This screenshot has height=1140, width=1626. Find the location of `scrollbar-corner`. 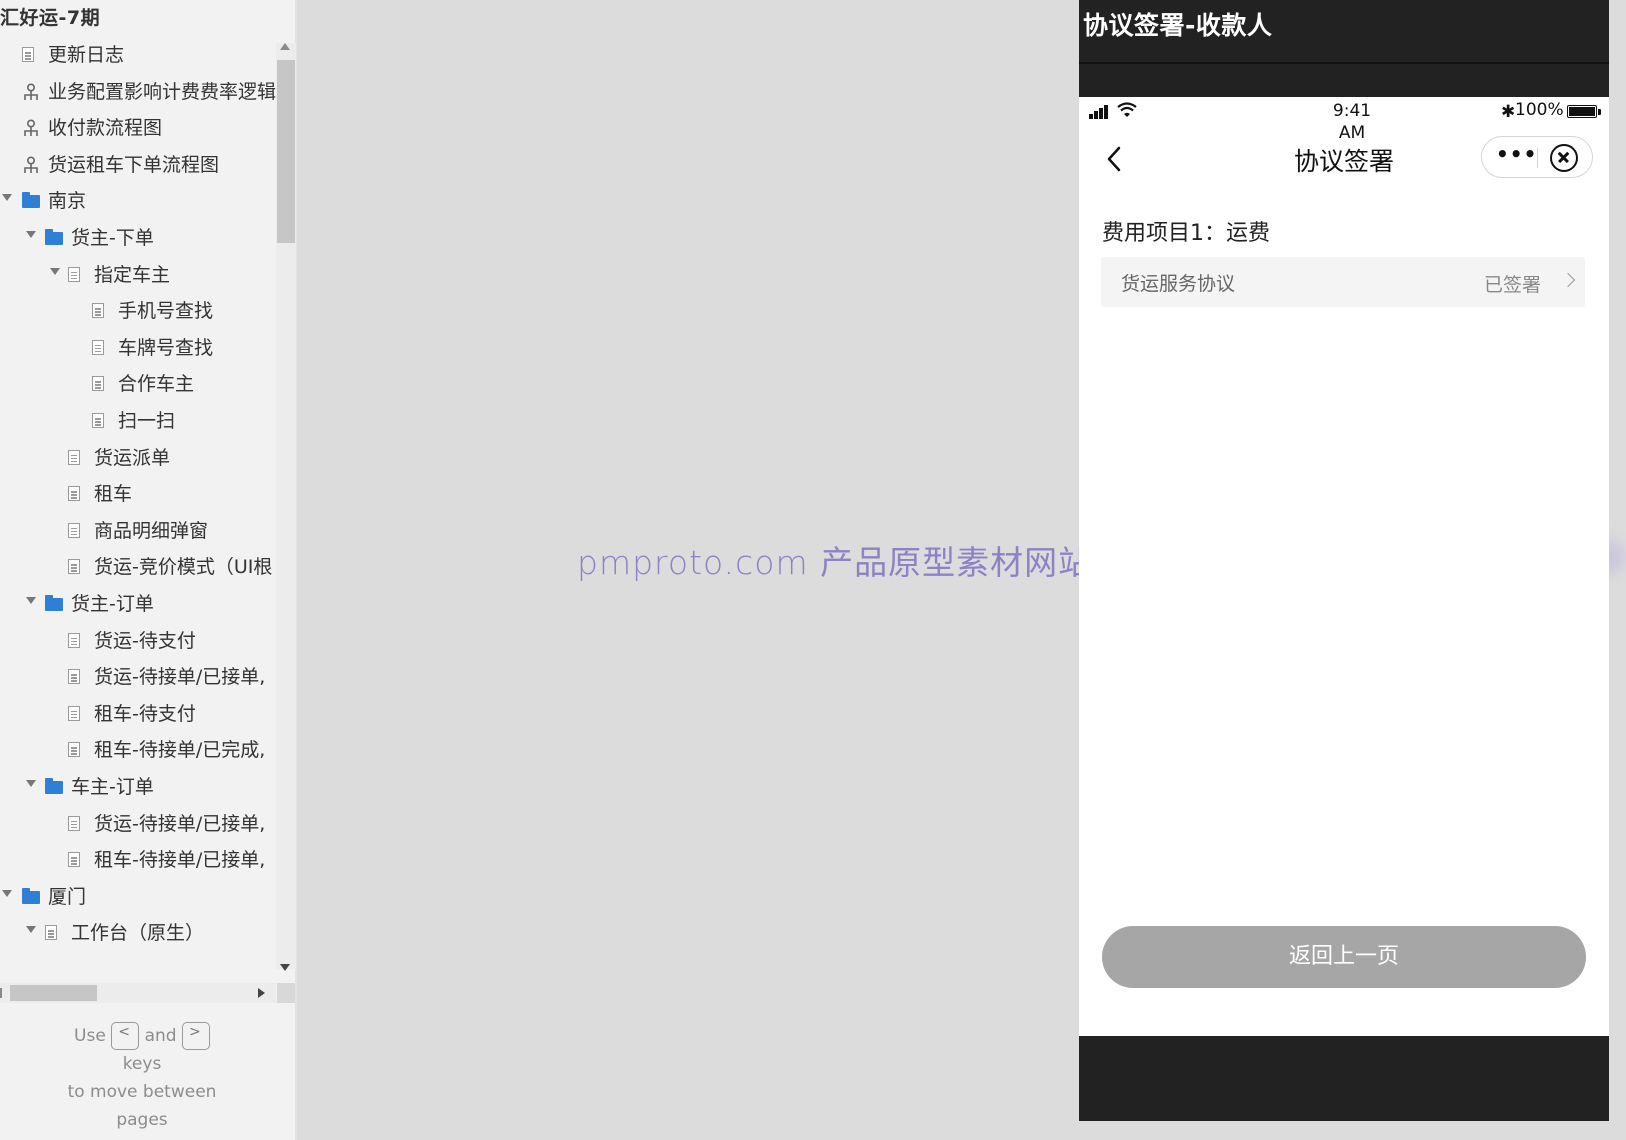

scrollbar-corner is located at coordinates (286, 993).